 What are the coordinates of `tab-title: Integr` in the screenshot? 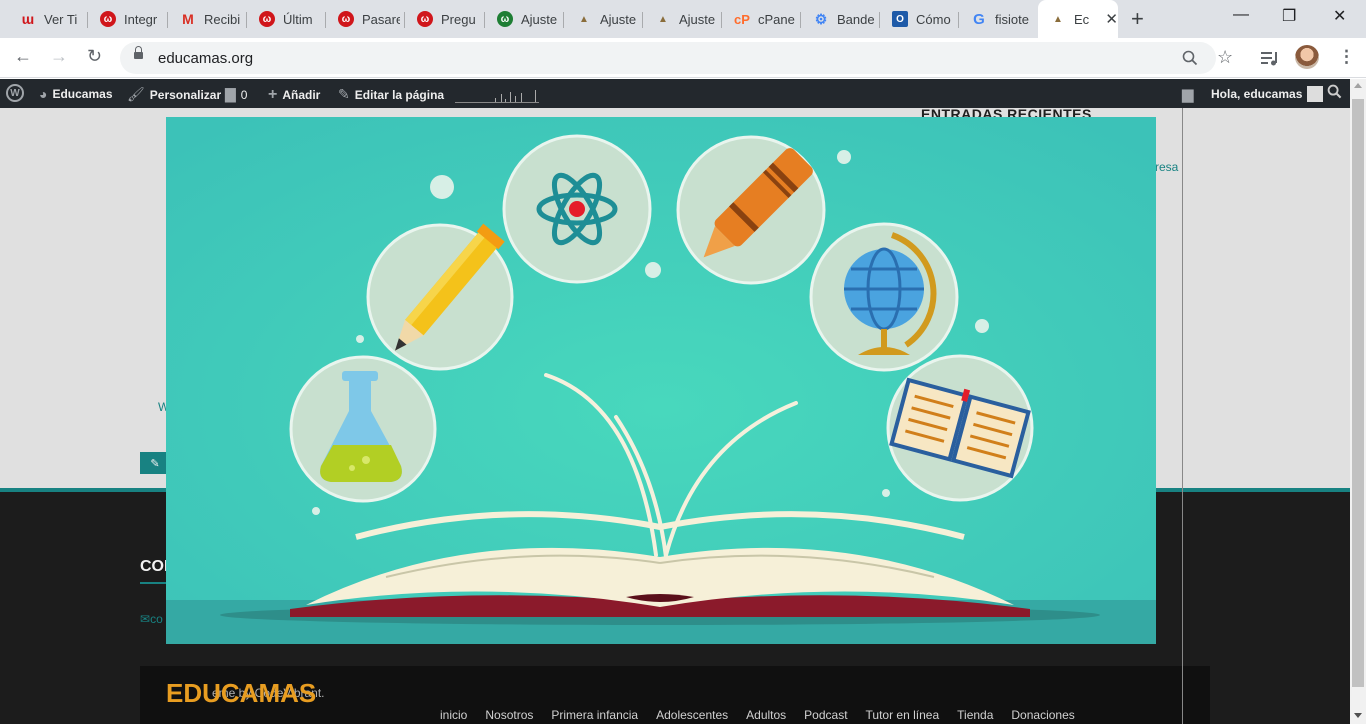 It's located at (141, 19).